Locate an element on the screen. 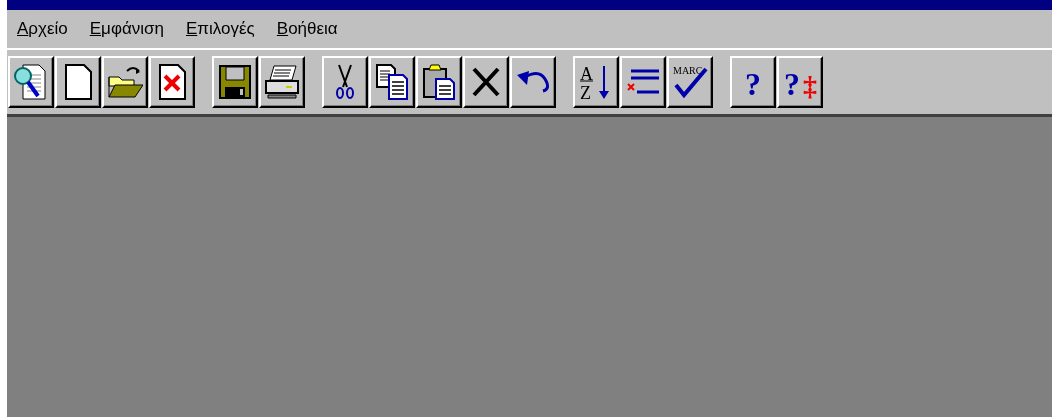 Image resolution: width=1052 pixels, height=417 pixels. menu-item: Επιλογές is located at coordinates (220, 29).